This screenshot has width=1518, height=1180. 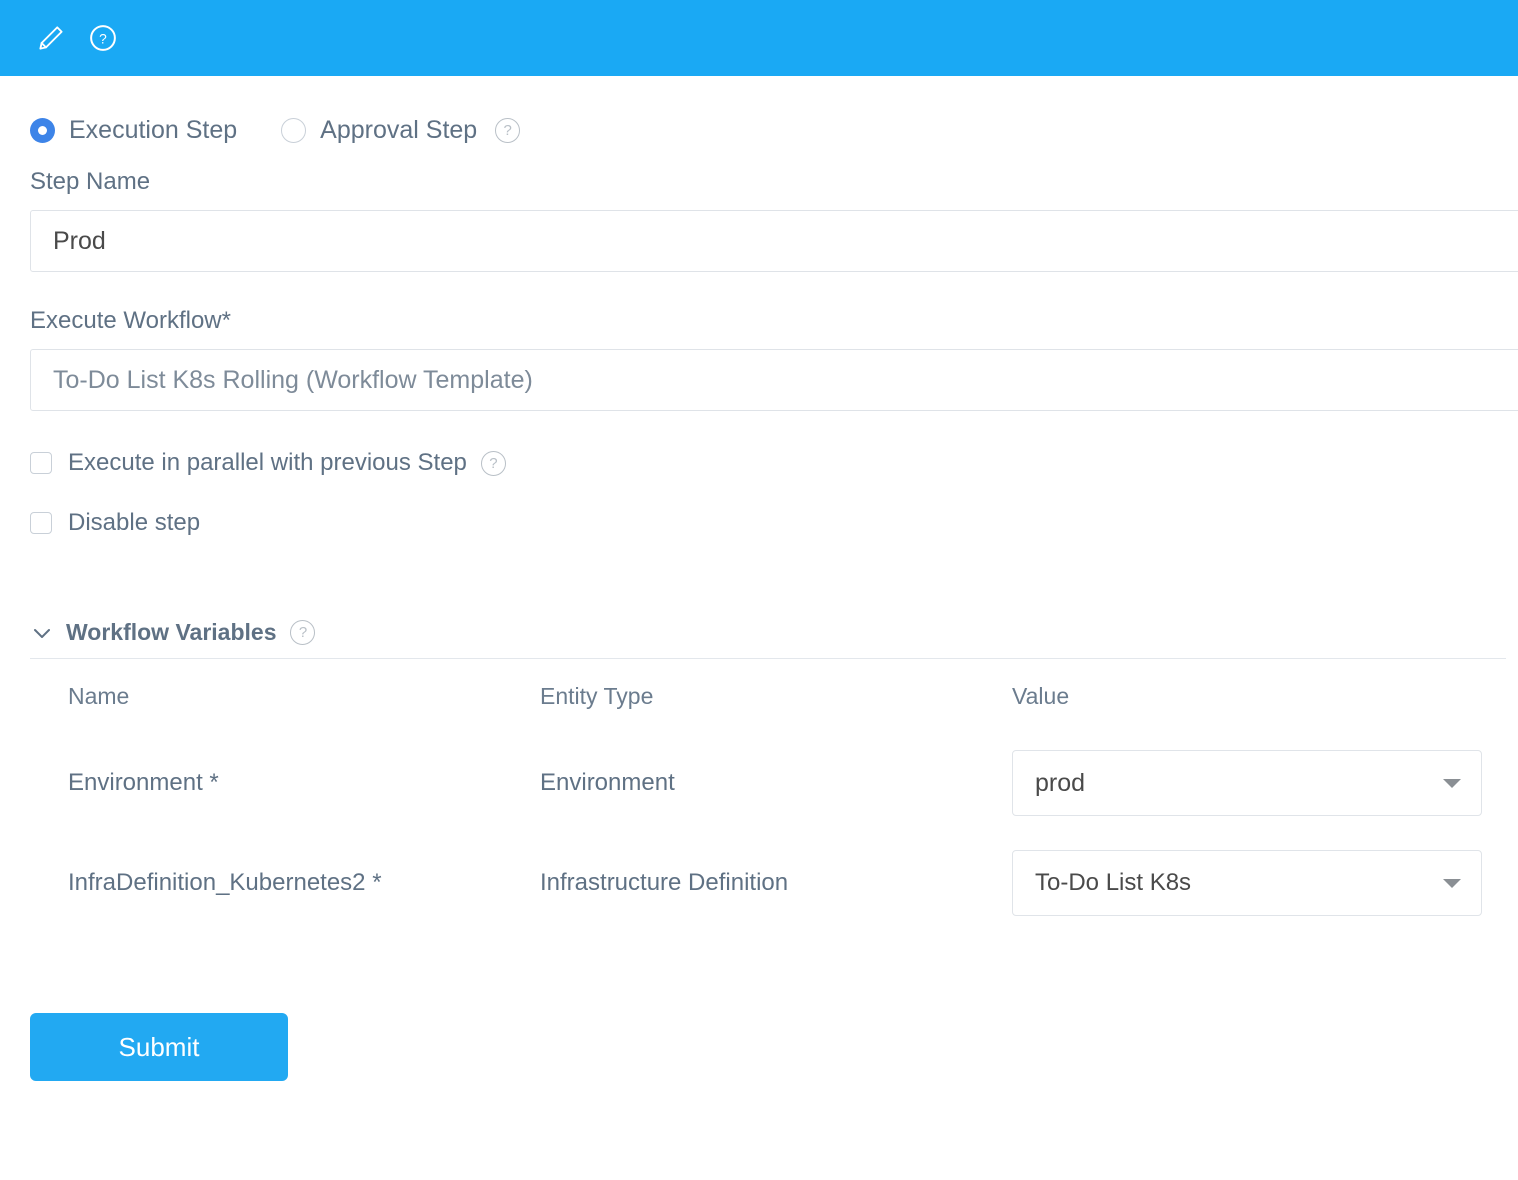 I want to click on variable-entity-type-environment: Environment, so click(x=607, y=782).